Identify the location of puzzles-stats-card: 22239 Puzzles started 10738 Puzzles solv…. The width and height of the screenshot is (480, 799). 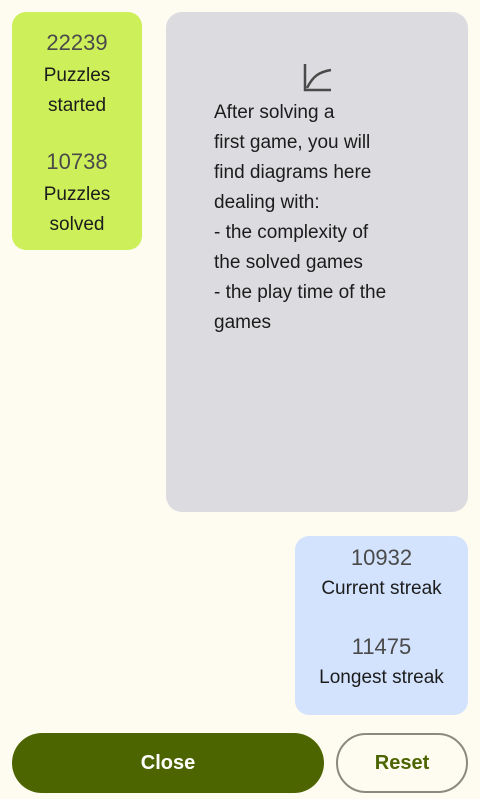
(77, 131).